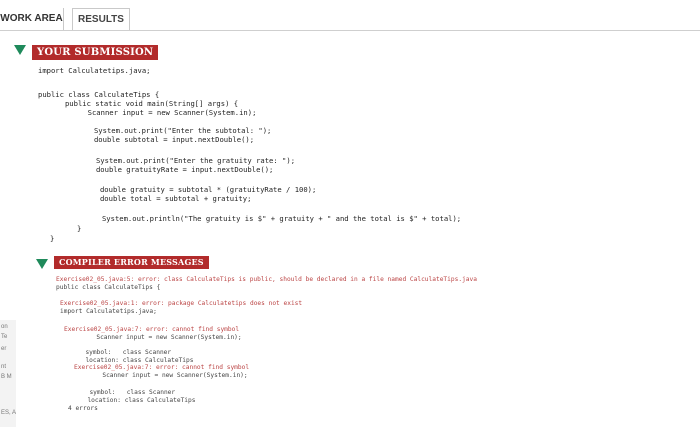  I want to click on code-line: public static void main(String[] args) {, so click(145, 103).